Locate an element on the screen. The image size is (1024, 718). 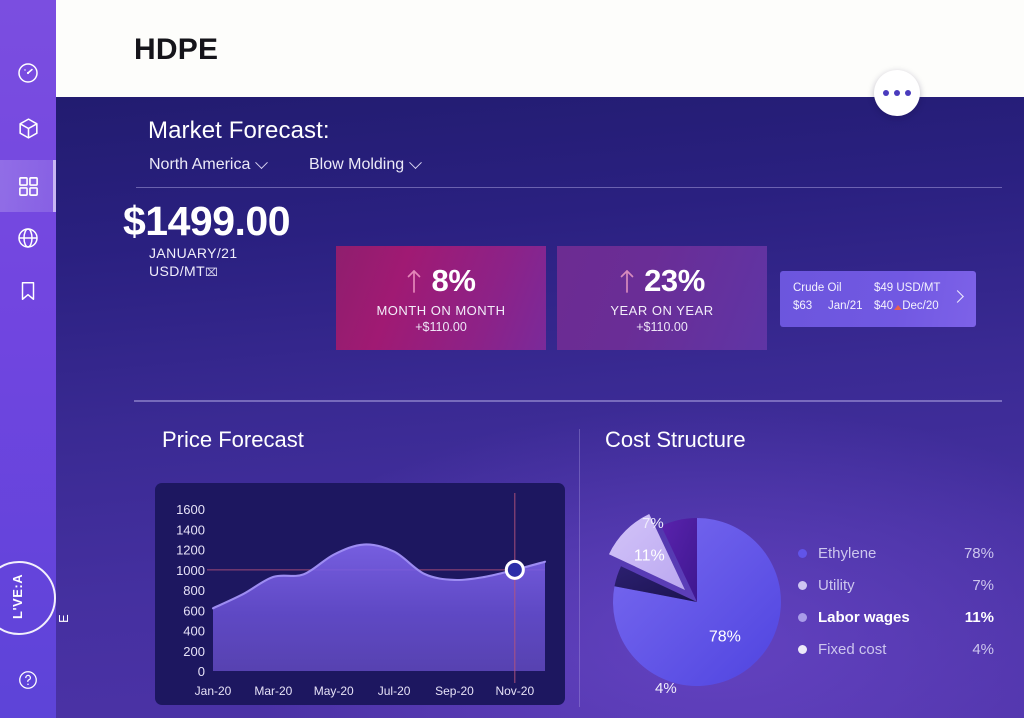
gauge-icon is located at coordinates (28, 73).